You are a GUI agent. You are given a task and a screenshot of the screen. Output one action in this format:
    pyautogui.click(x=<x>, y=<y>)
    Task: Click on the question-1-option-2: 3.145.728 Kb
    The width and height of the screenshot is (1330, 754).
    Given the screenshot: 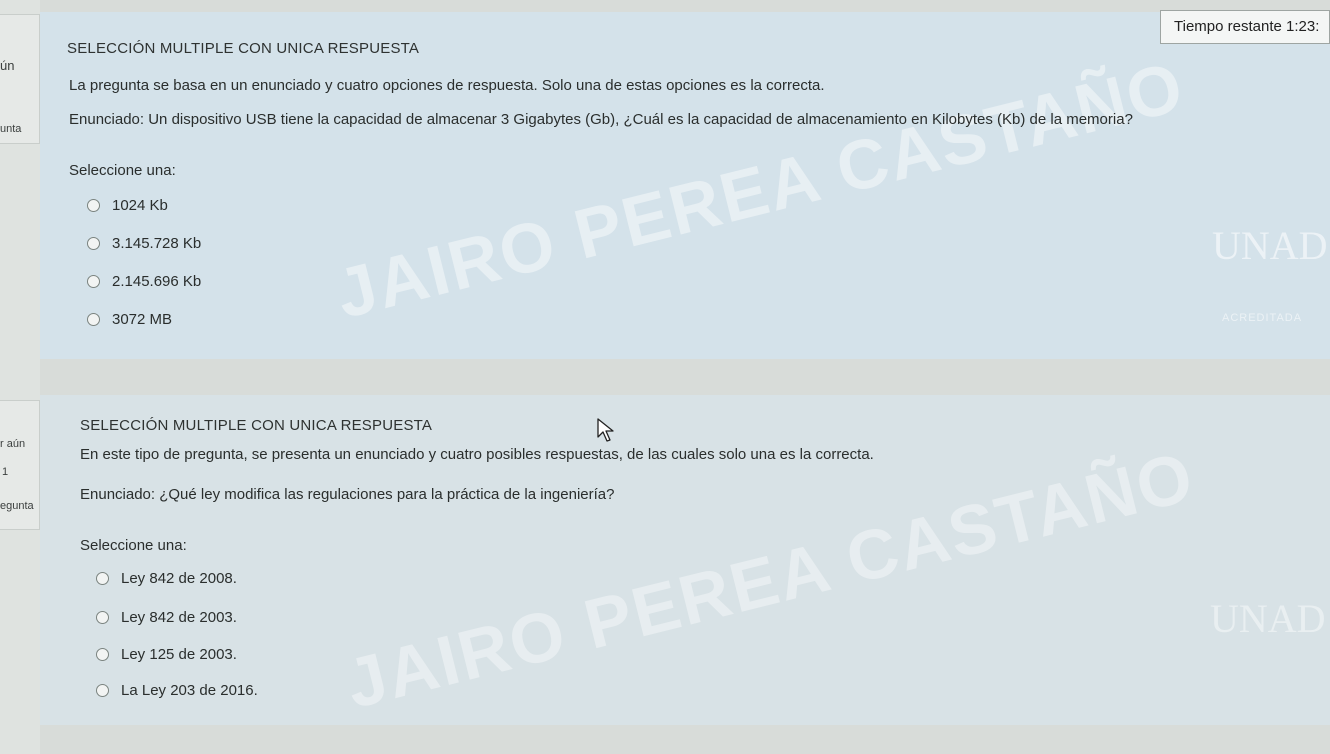 What is the action you would take?
    pyautogui.click(x=144, y=243)
    